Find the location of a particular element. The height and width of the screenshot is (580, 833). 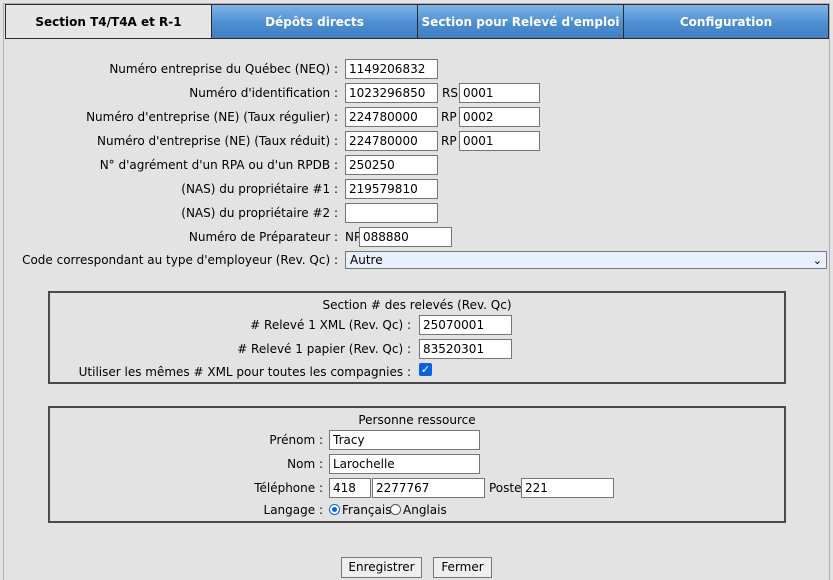

first-name-label: Prénom : is located at coordinates (296, 440).